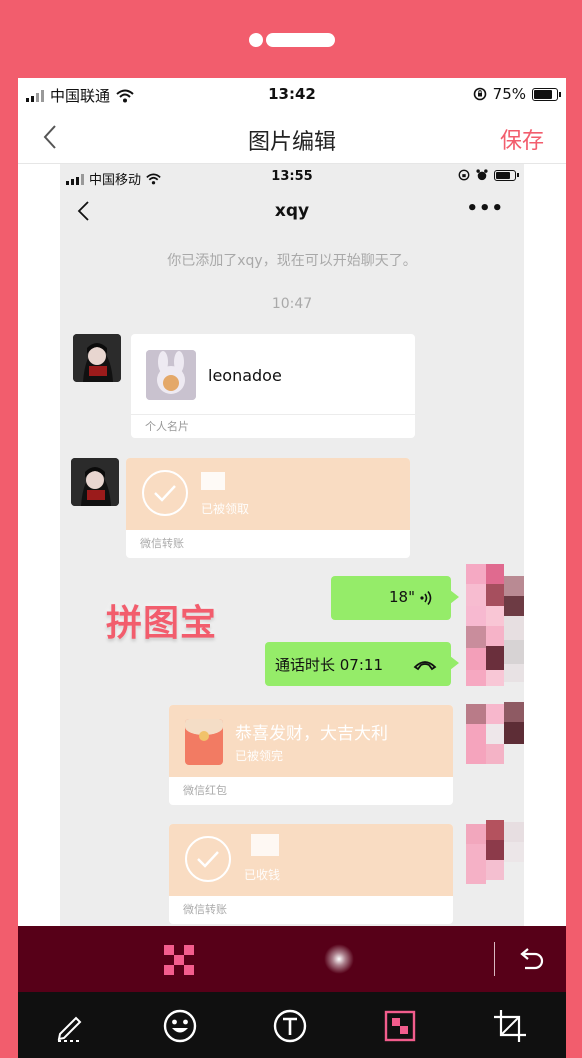 The image size is (582, 1058). I want to click on transfer-status: 已被领取, so click(225, 509).